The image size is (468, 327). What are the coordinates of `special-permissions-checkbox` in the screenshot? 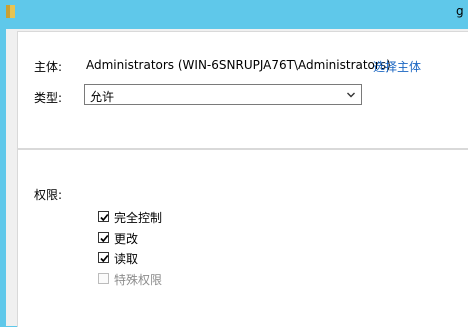 It's located at (103, 278).